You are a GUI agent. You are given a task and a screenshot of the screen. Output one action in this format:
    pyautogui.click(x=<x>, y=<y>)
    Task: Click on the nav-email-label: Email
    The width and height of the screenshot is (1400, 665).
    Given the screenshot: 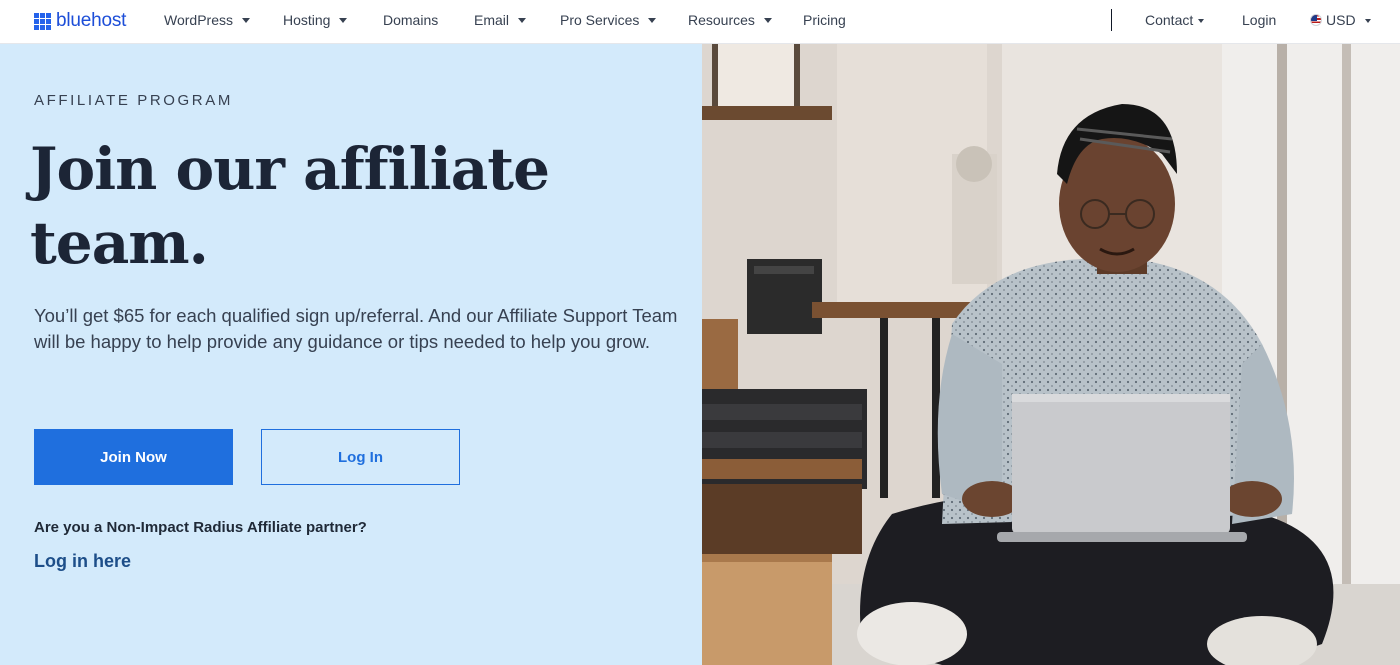 What is the action you would take?
    pyautogui.click(x=492, y=20)
    